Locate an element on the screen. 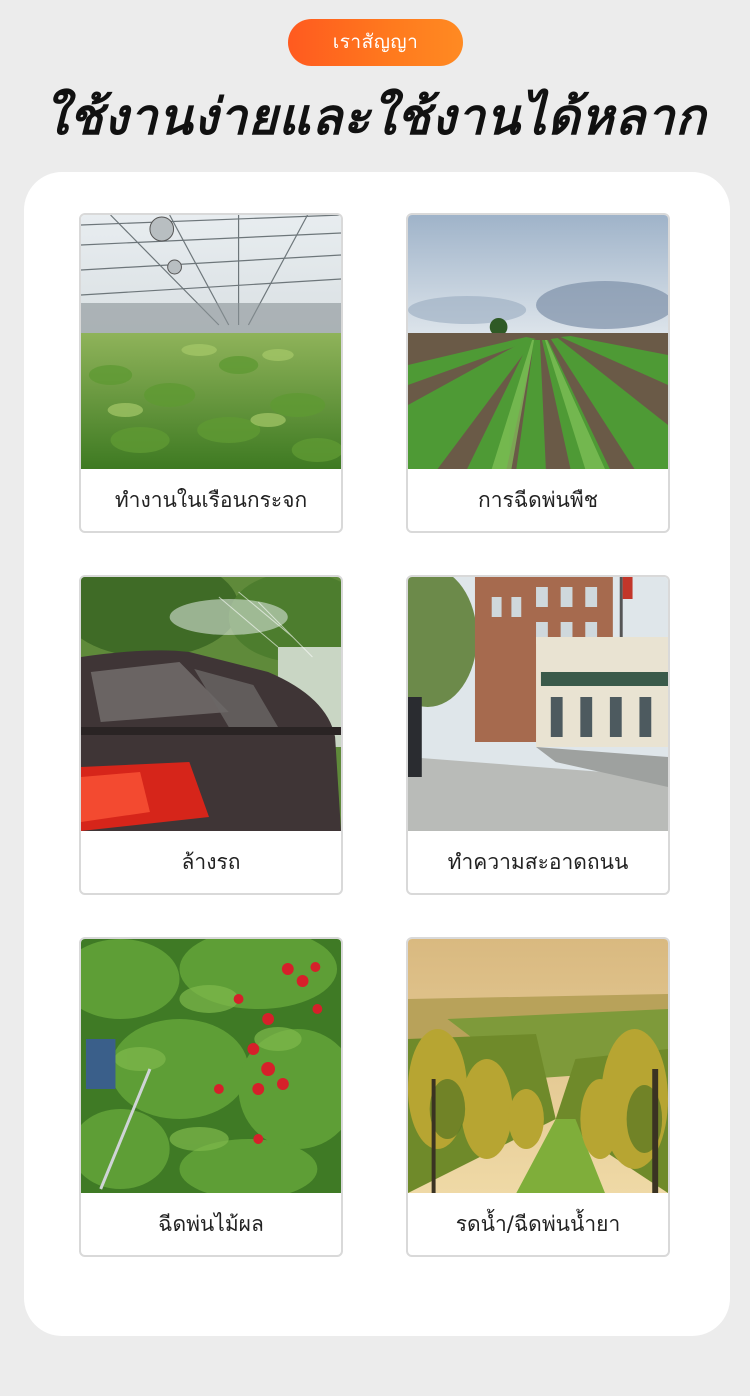  usage-caption-crop-spraying: การฉีดพ่นพืช is located at coordinates (538, 500).